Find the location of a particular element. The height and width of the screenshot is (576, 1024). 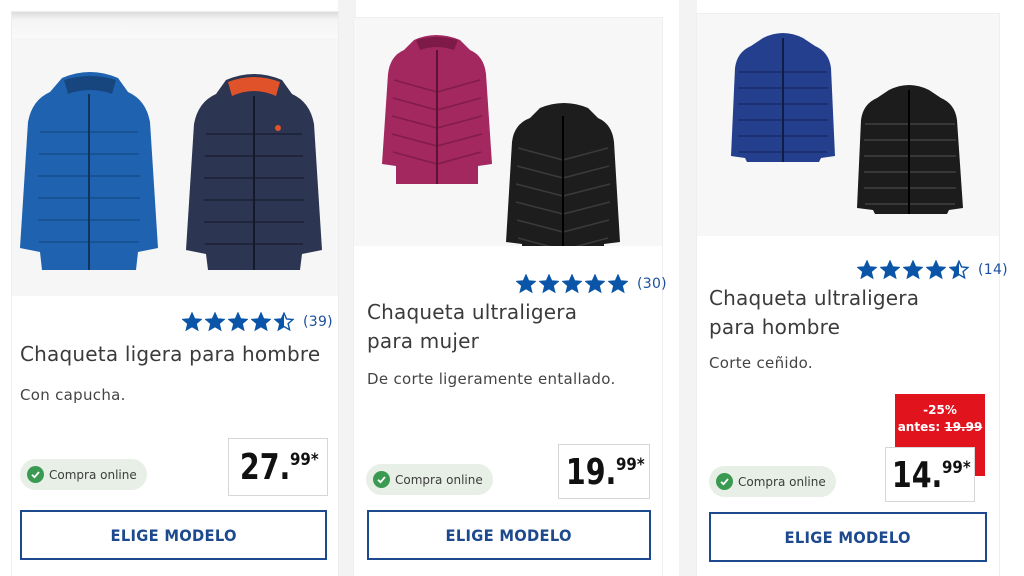

rating-count: (30) is located at coordinates (652, 284).